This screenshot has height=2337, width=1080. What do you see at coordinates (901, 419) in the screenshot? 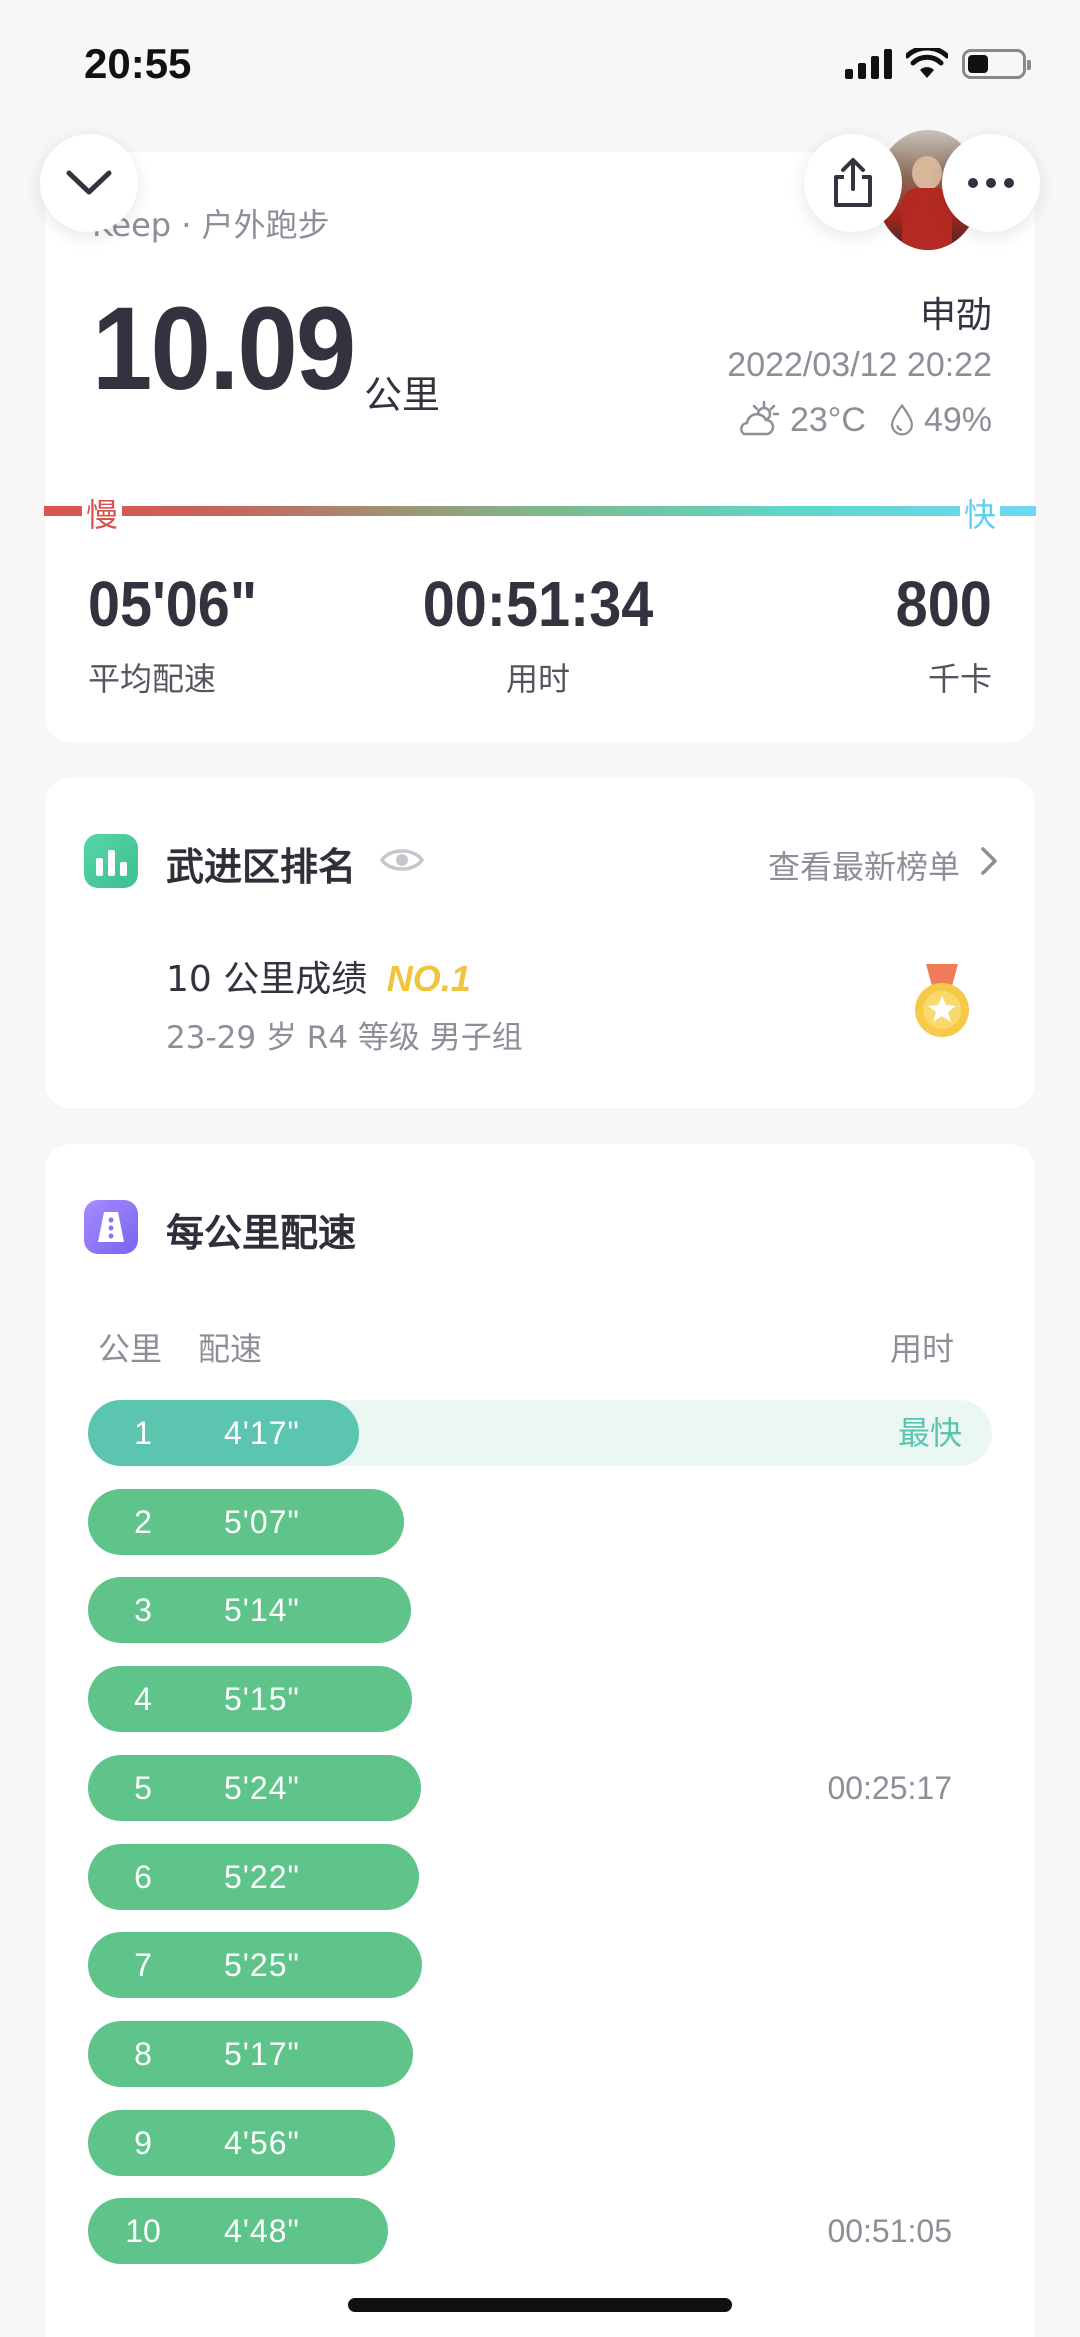
I see `humidity-icon` at bounding box center [901, 419].